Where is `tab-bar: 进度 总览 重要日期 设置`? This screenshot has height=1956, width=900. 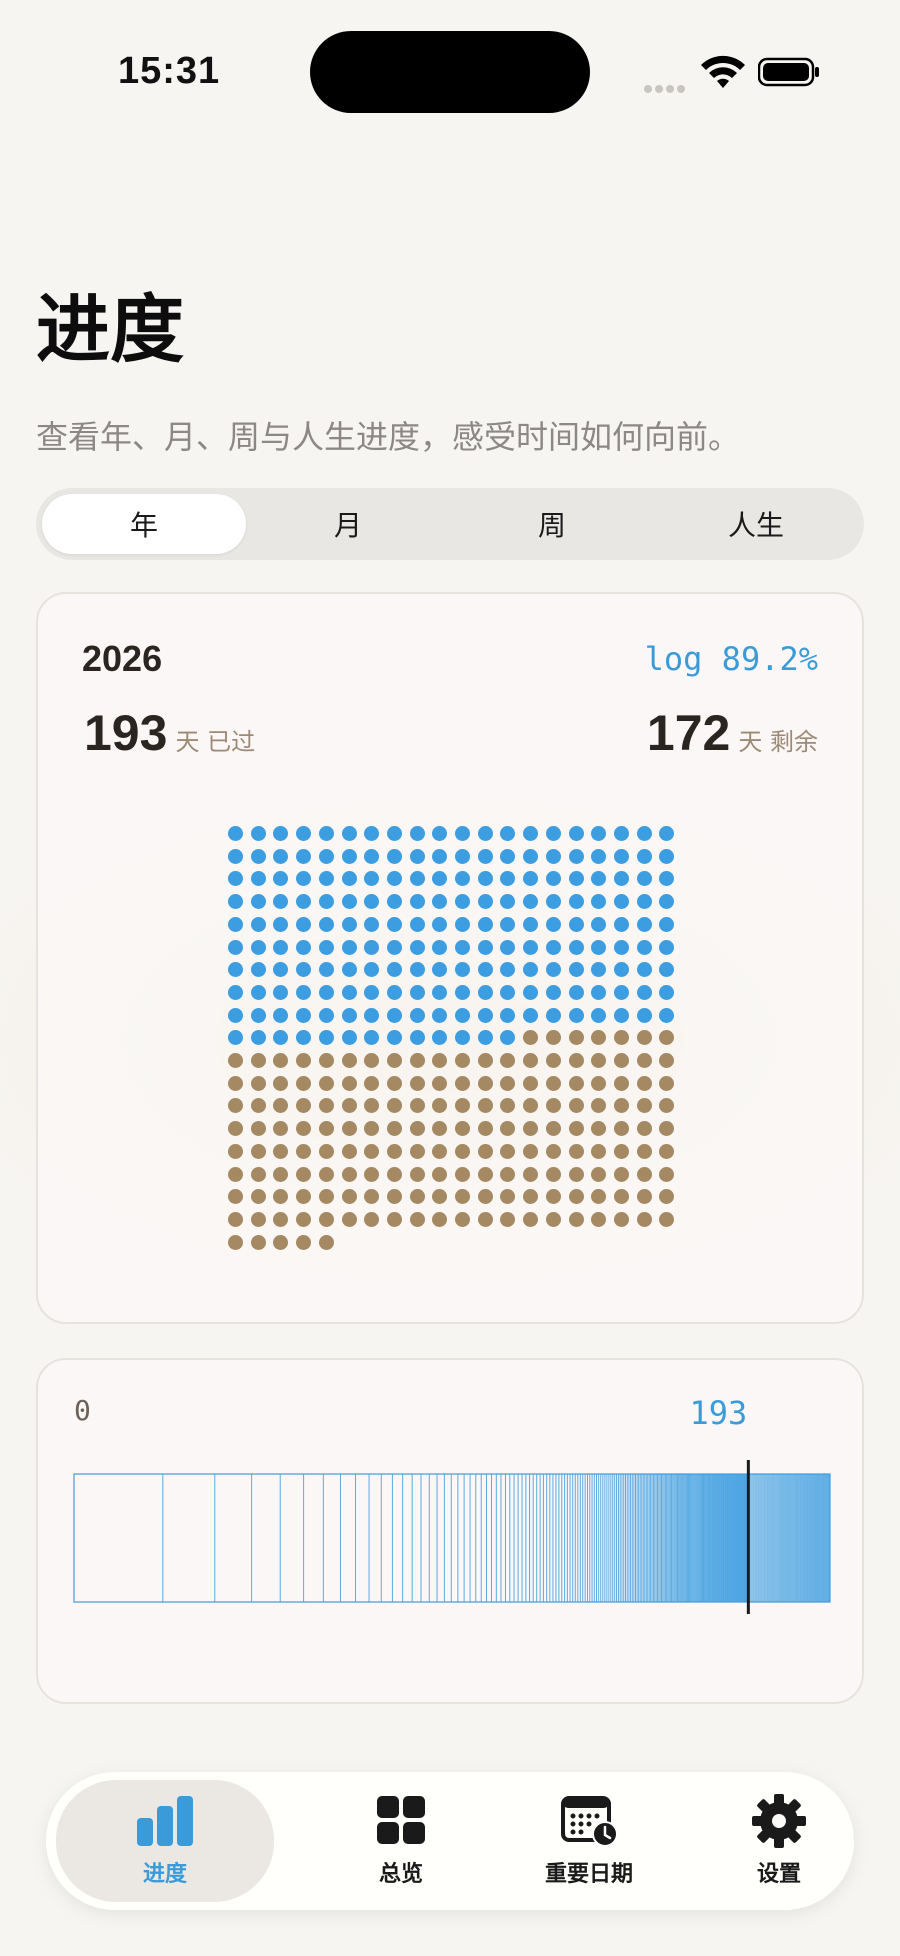
tab-bar: 进度 总览 重要日期 设置 is located at coordinates (450, 1841).